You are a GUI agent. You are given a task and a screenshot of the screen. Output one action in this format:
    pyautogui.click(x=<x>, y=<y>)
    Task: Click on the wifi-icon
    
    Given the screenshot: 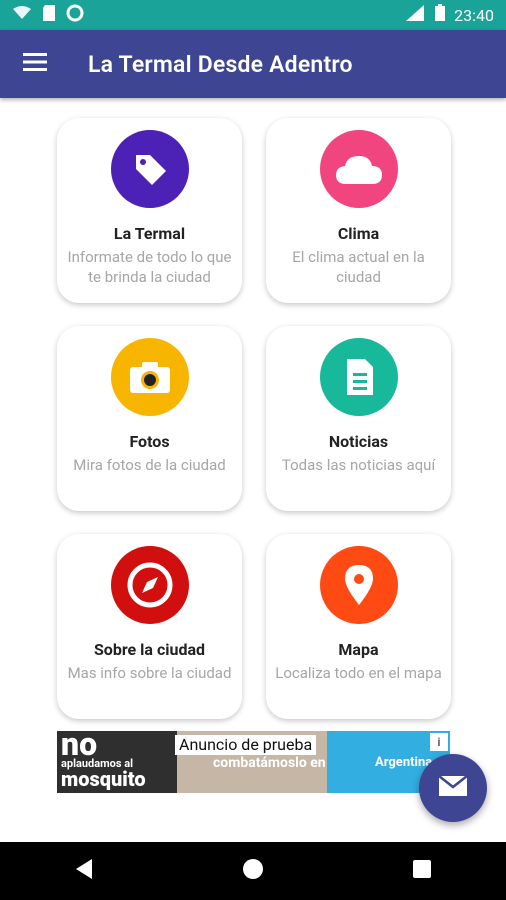 What is the action you would take?
    pyautogui.click(x=22, y=15)
    